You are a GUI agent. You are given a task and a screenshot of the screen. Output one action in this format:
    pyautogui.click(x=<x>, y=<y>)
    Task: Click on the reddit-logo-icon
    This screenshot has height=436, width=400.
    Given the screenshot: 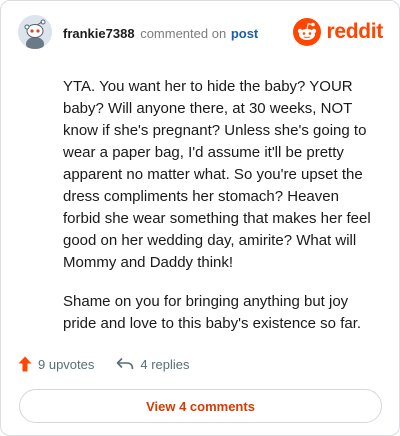 What is the action you would take?
    pyautogui.click(x=307, y=32)
    